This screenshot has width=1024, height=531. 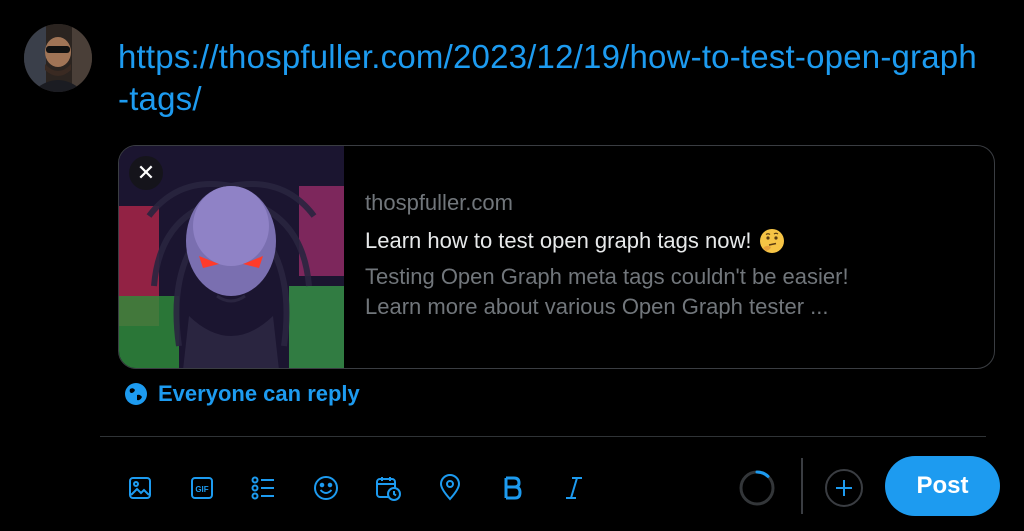 I want to click on composer-toolbar: GIF, so click(x=366, y=488).